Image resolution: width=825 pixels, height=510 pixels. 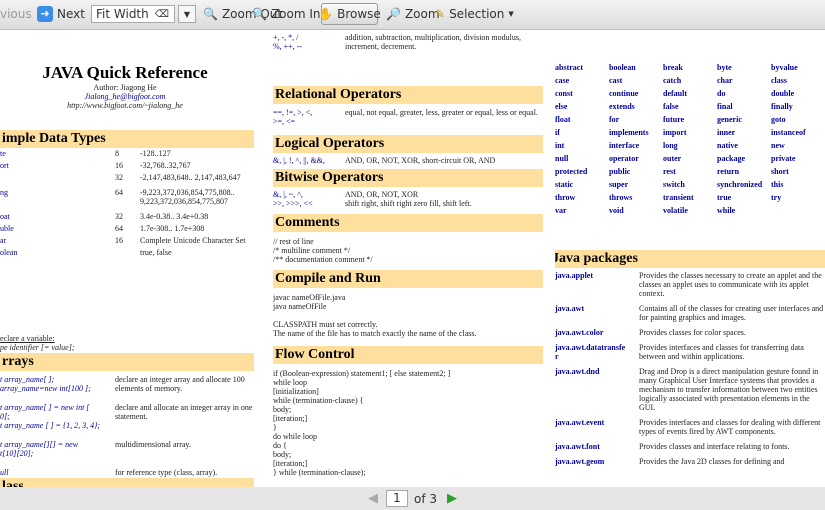 What do you see at coordinates (129, 164) in the screenshot?
I see `table-row: ort 16 -32,768..32,767` at bounding box center [129, 164].